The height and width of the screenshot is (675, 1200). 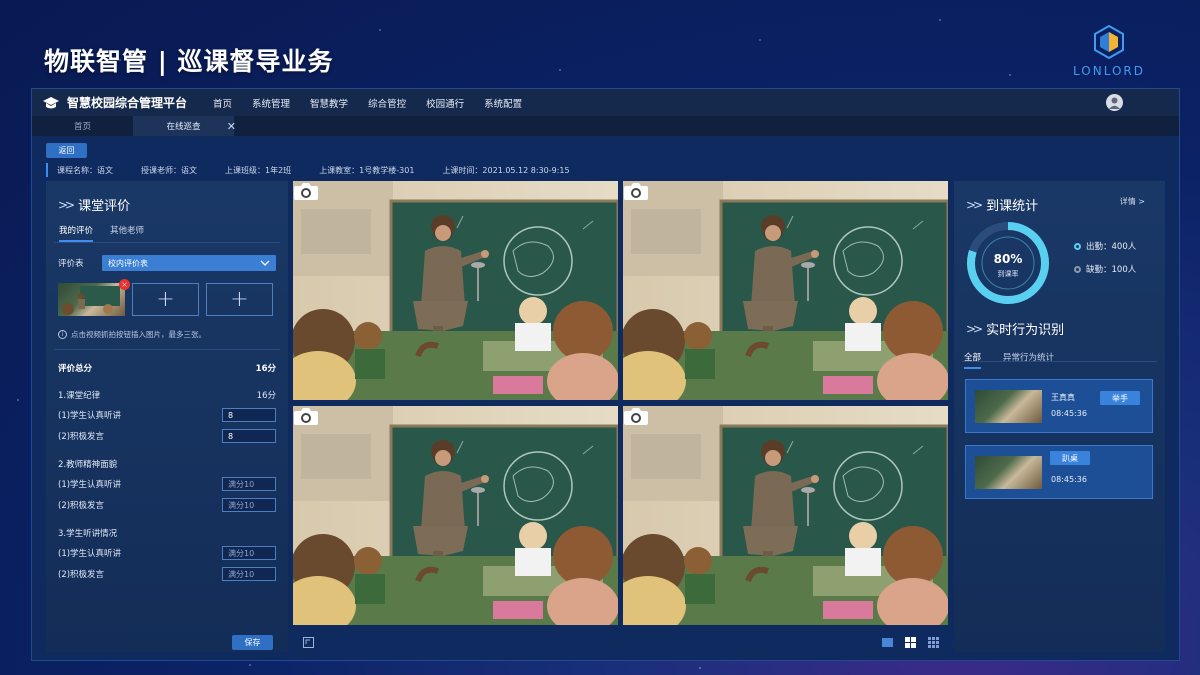 I want to click on graduation-cap-icon, so click(x=51, y=102).